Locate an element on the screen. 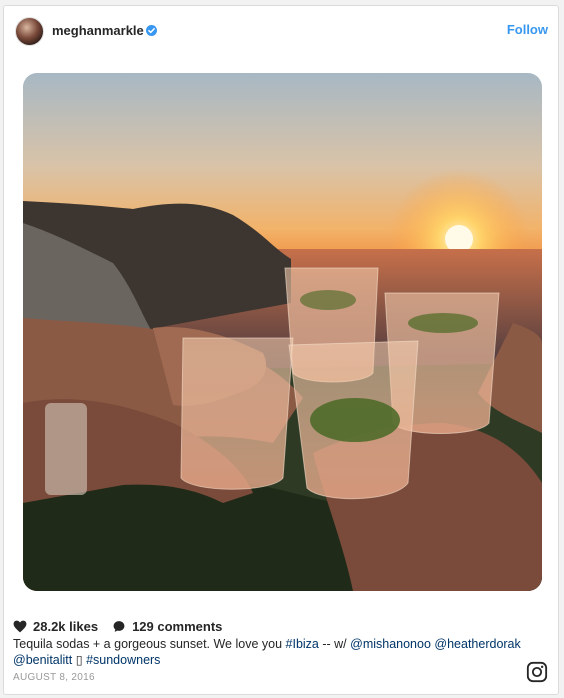  instagram-icon is located at coordinates (537, 672).